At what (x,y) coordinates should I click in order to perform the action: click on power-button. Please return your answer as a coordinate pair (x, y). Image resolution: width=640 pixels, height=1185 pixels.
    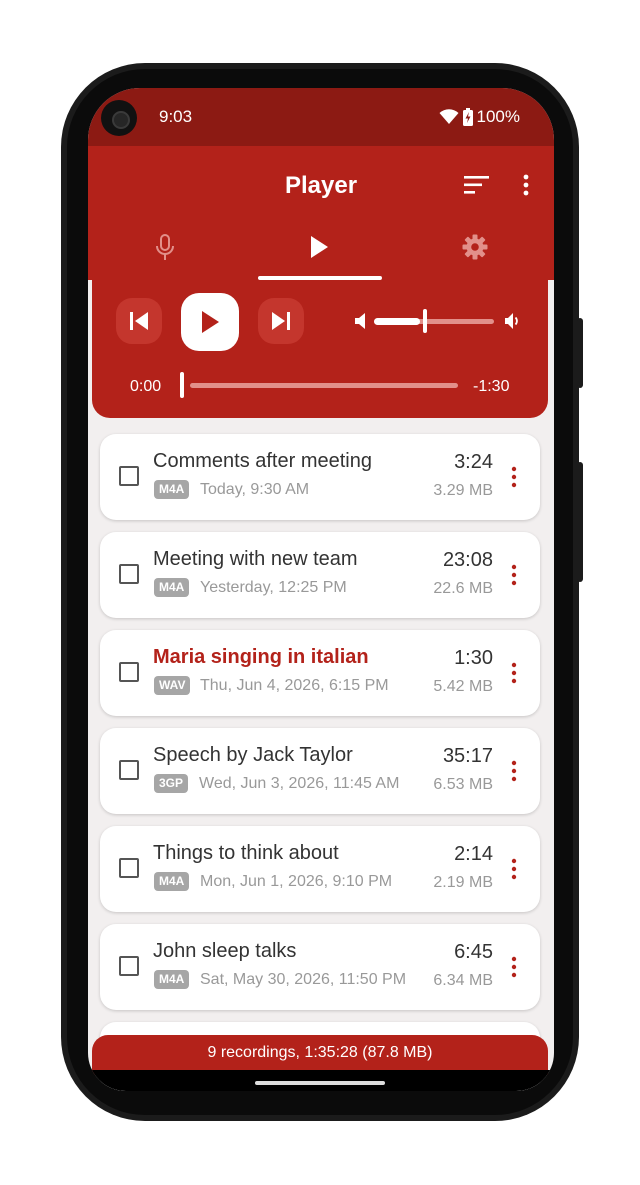
    Looking at the image, I should click on (580, 353).